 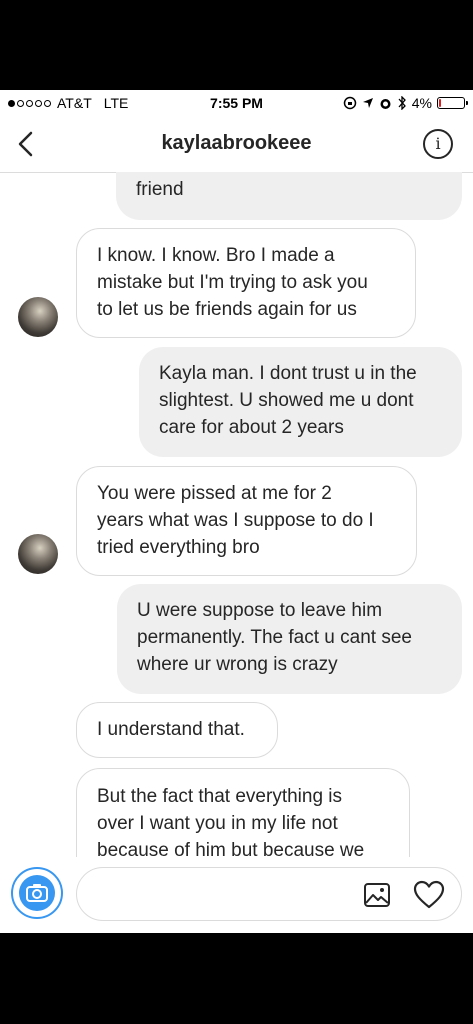 I want to click on conversation-title: kaylaabrookeee, so click(x=236, y=143).